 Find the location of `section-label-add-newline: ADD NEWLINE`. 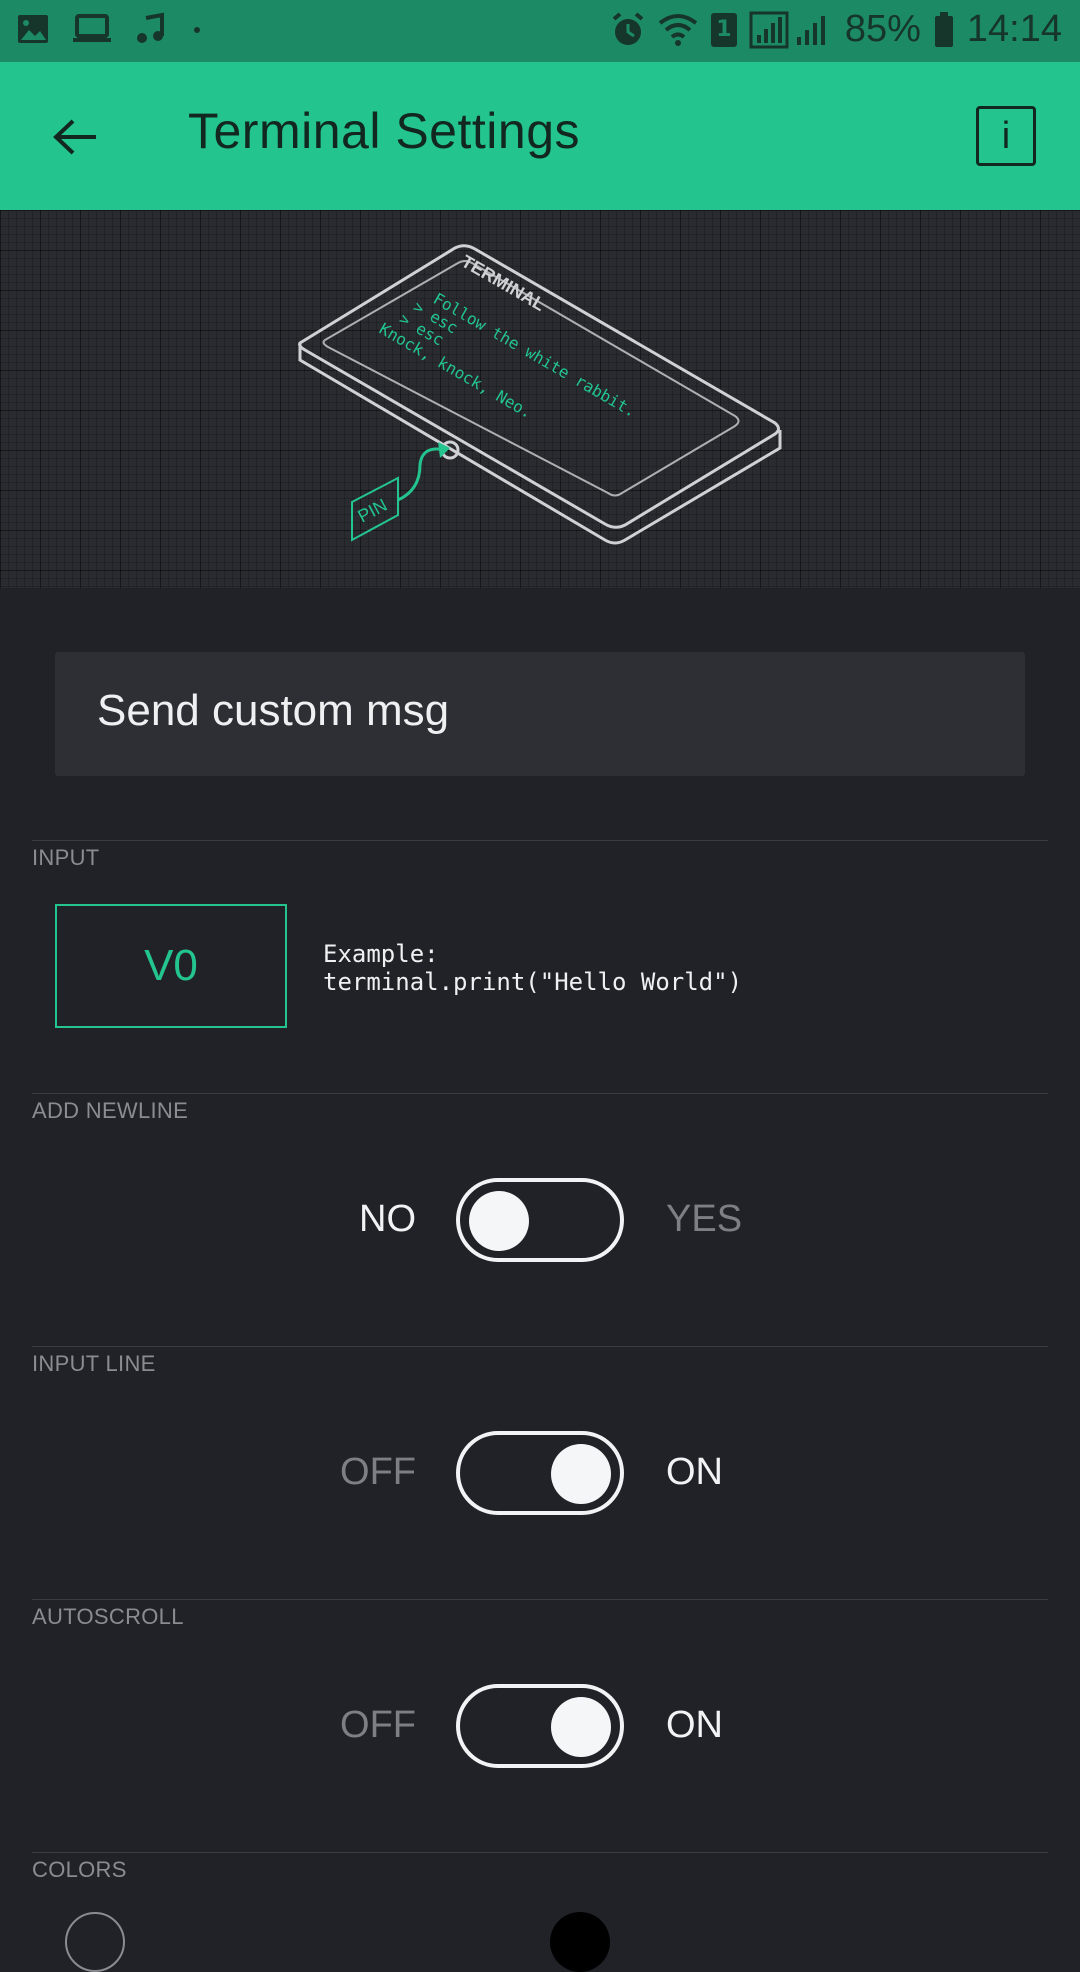

section-label-add-newline: ADD NEWLINE is located at coordinates (110, 1110).